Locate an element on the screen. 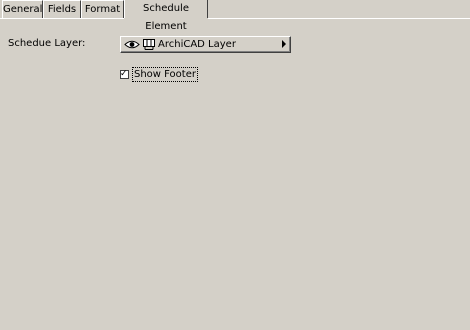 This screenshot has width=470, height=330. lock-icon is located at coordinates (149, 44).